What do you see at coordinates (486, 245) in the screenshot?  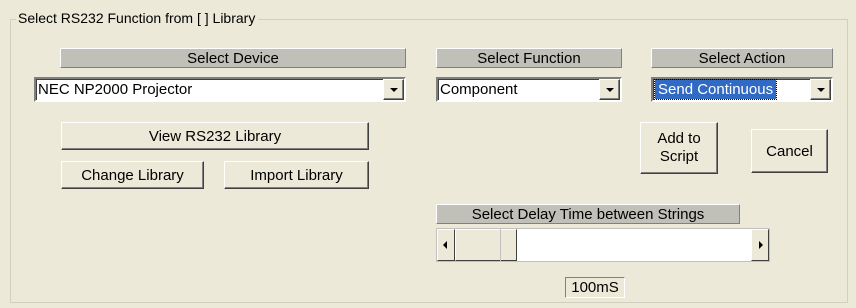 I see `scroll-thumb` at bounding box center [486, 245].